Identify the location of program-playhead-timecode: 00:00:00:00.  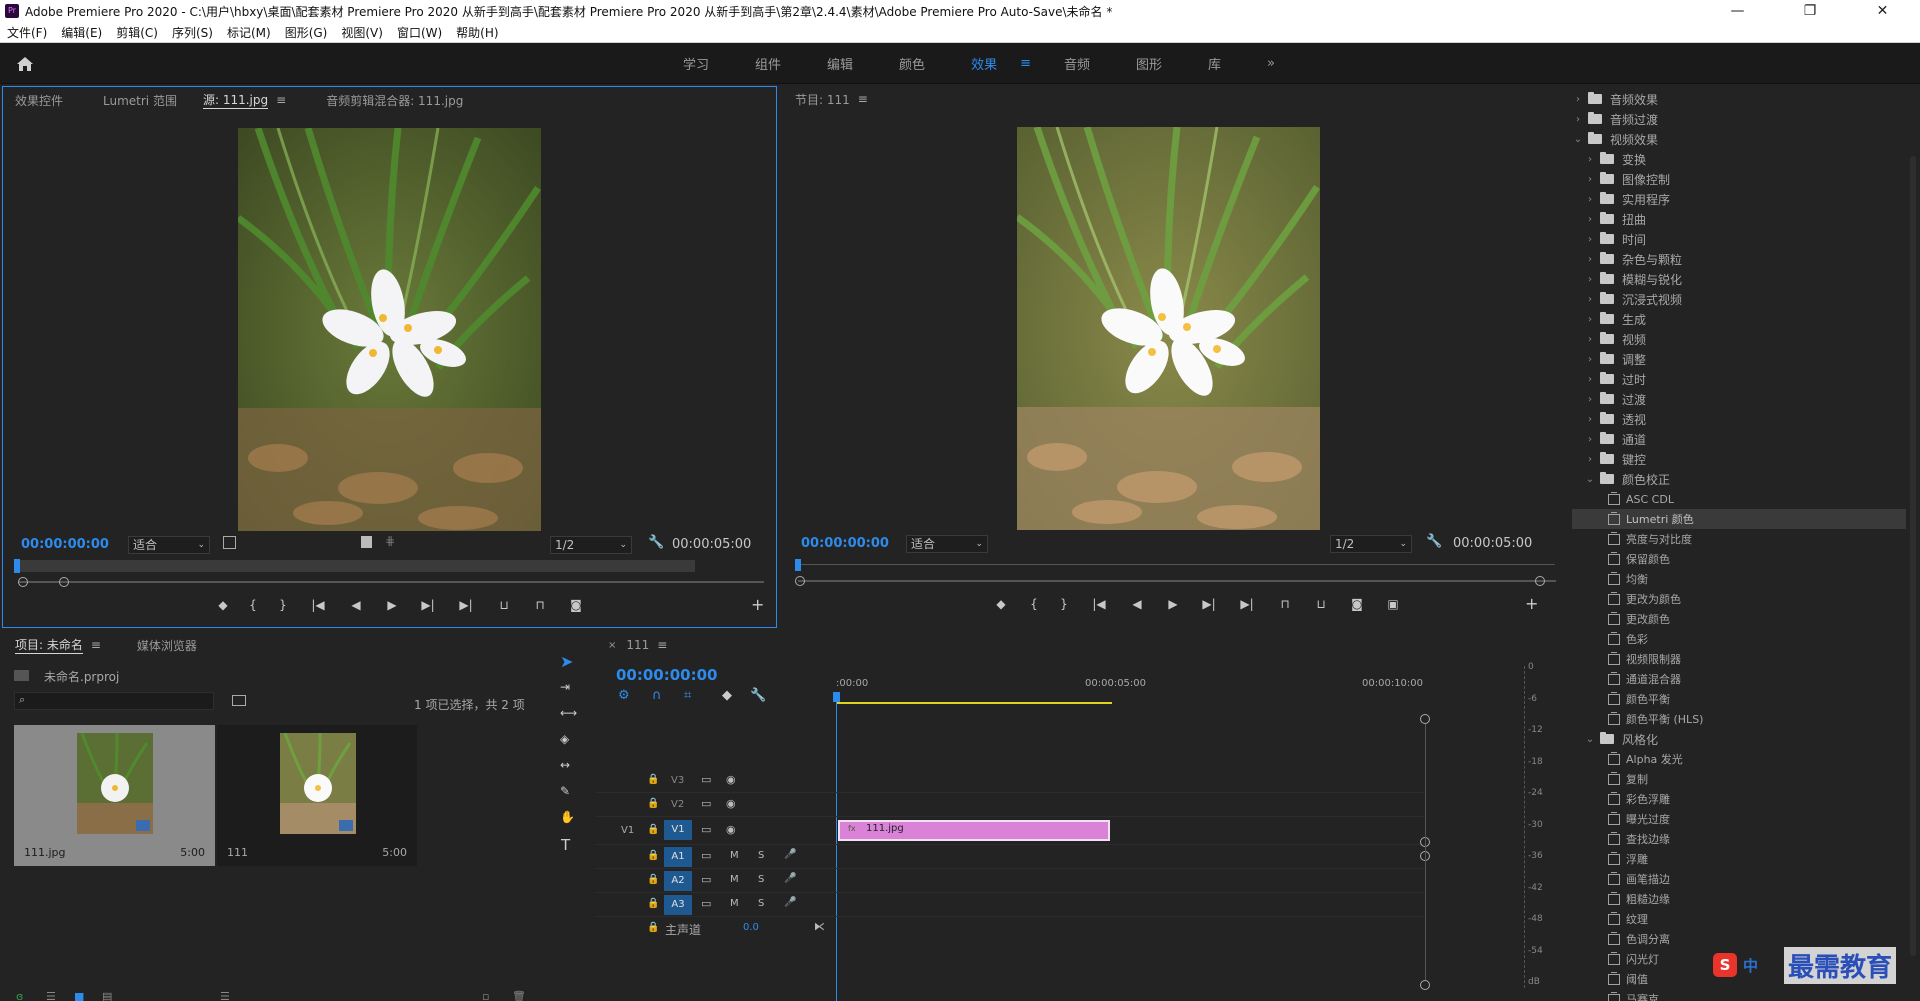
(845, 543).